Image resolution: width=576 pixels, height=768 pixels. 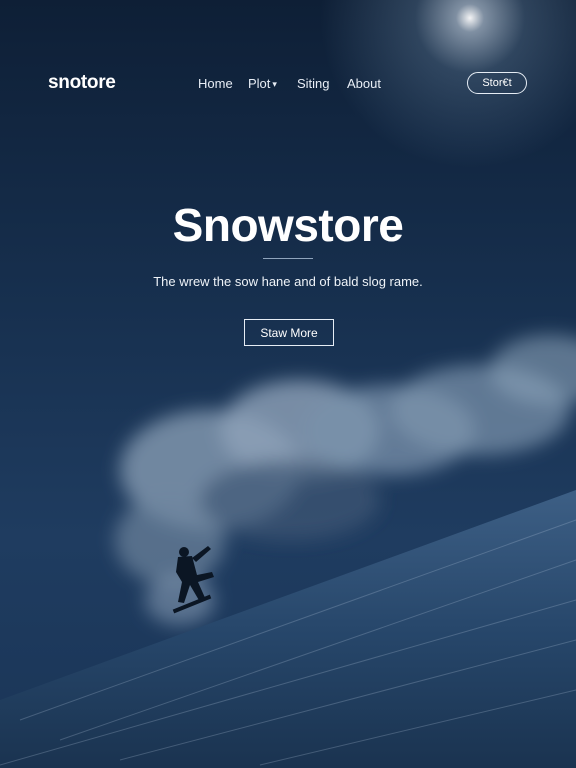 What do you see at coordinates (288, 225) in the screenshot?
I see `hero-title: Snowstore` at bounding box center [288, 225].